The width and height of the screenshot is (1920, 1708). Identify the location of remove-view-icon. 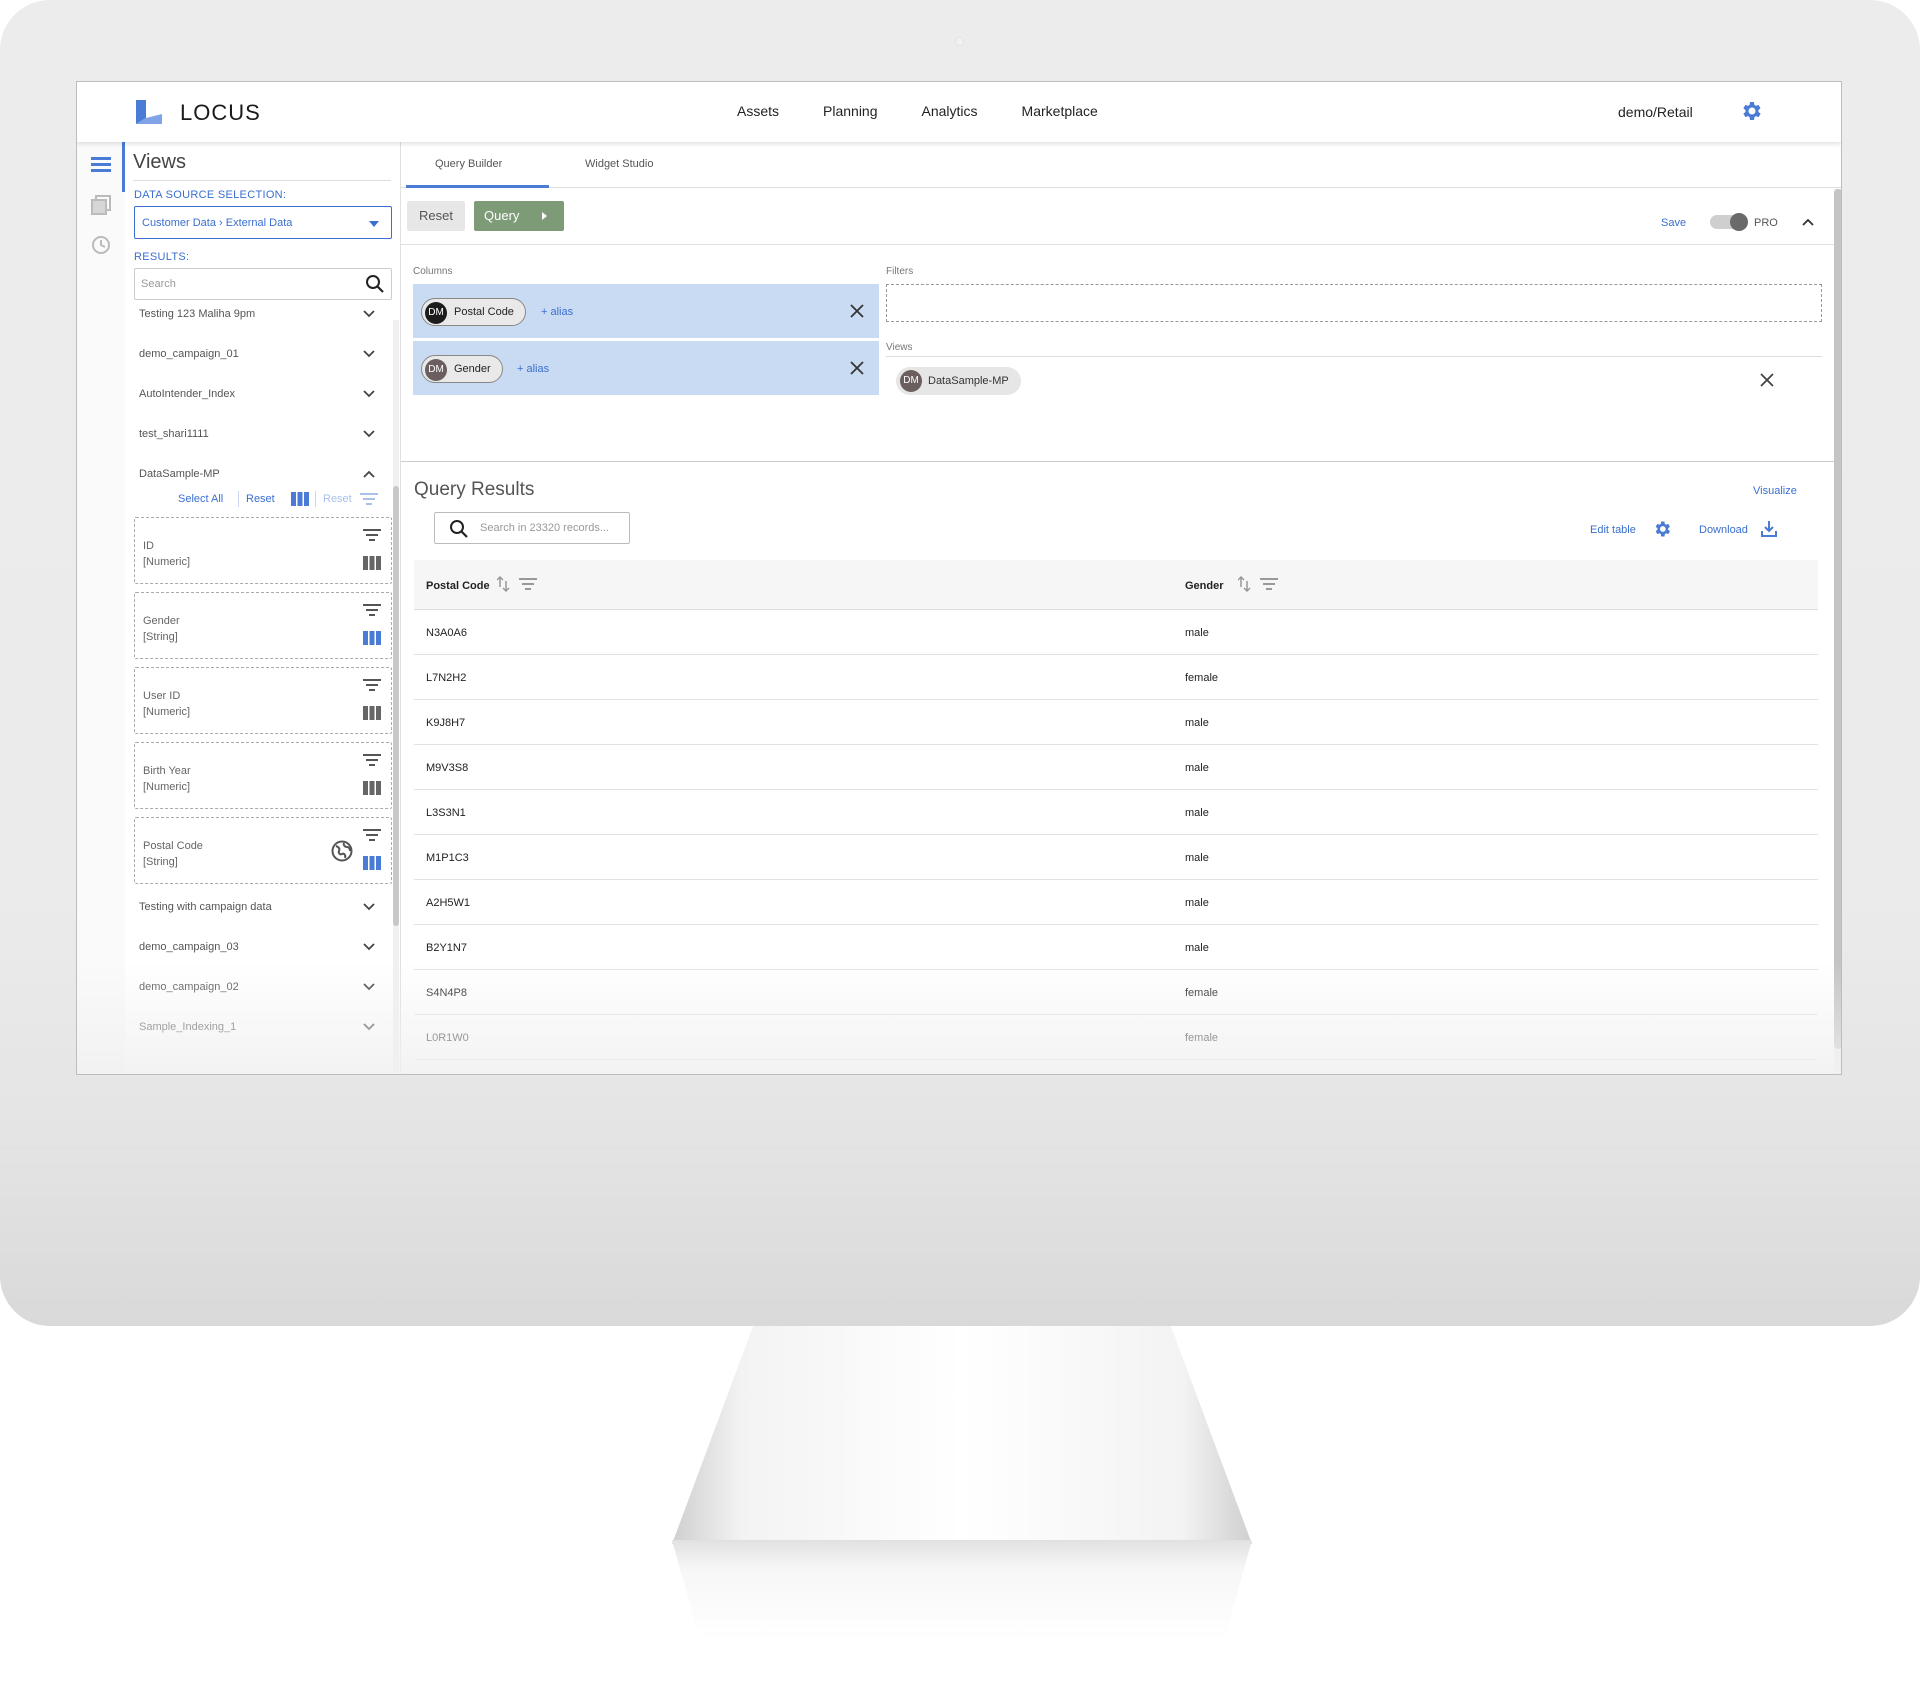
(1767, 380).